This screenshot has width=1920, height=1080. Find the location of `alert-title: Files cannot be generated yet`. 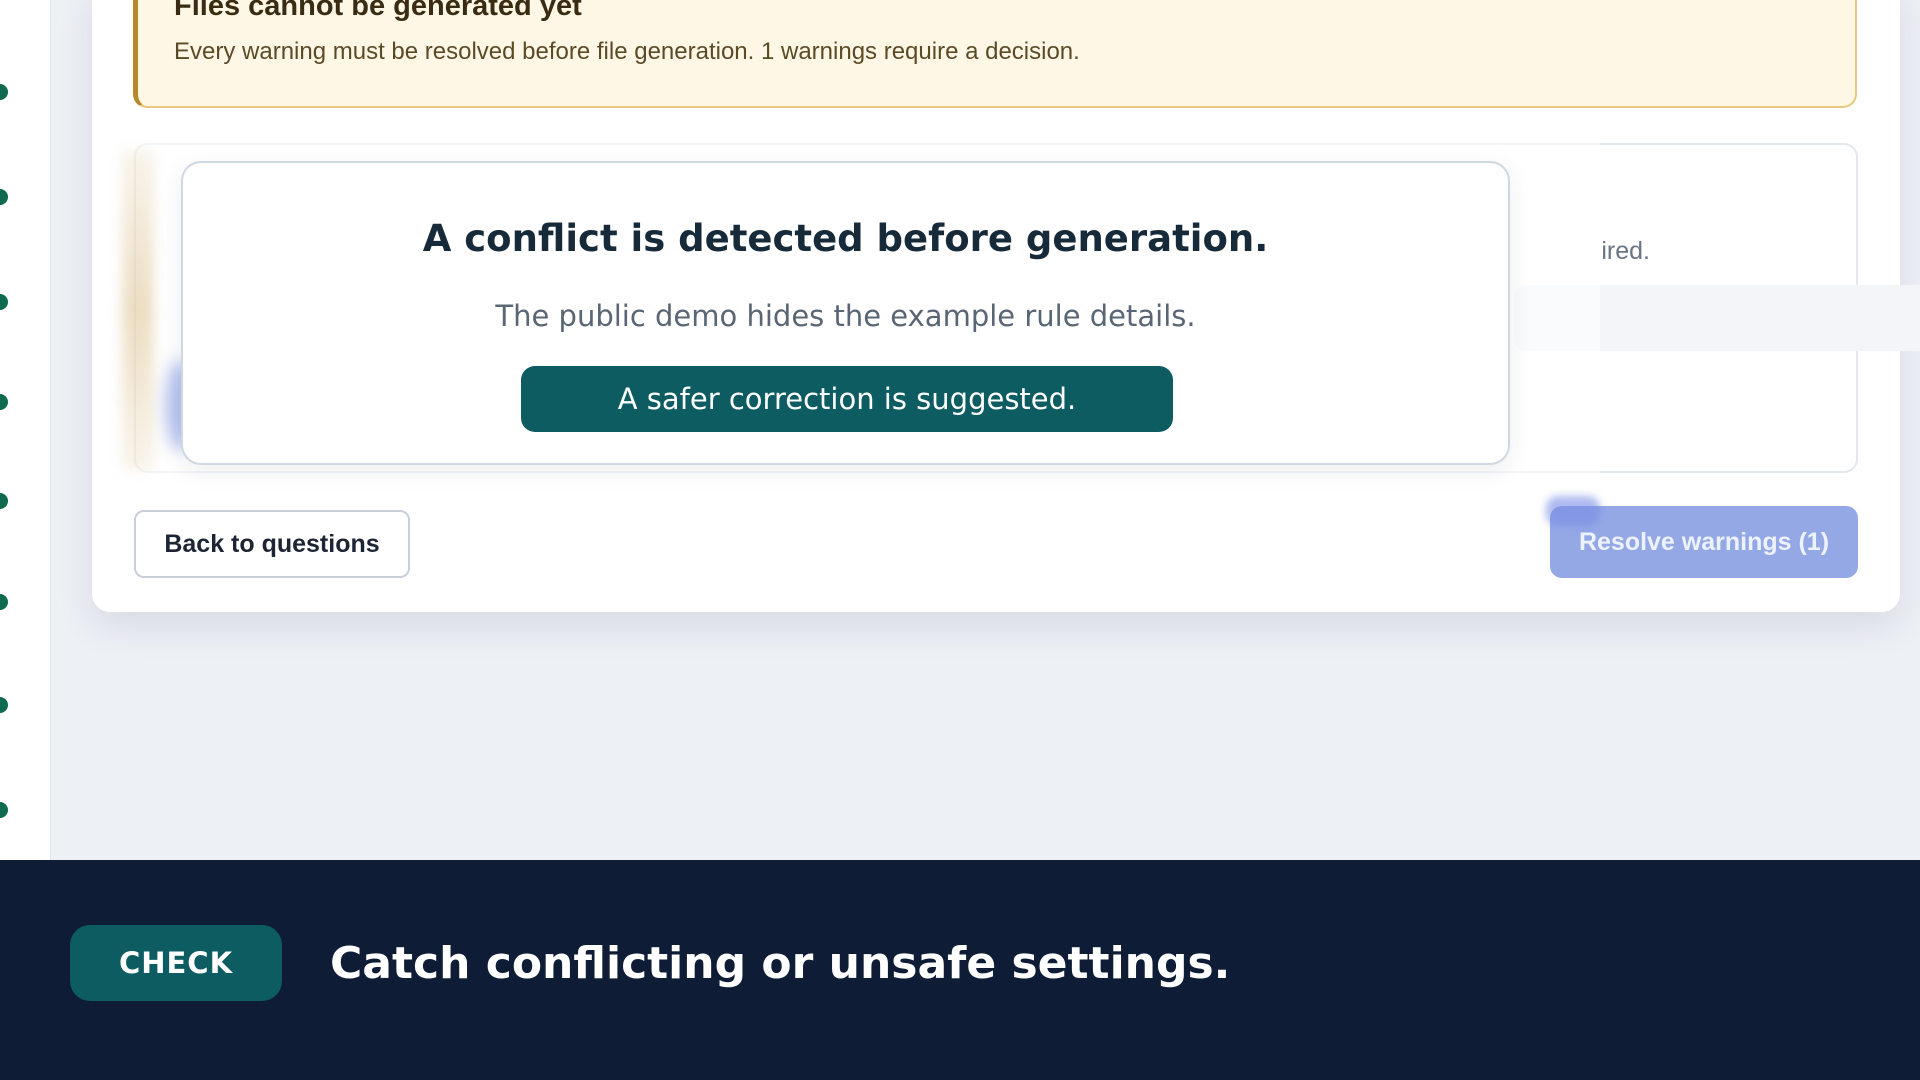

alert-title: Files cannot be generated yet is located at coordinates (378, 11).